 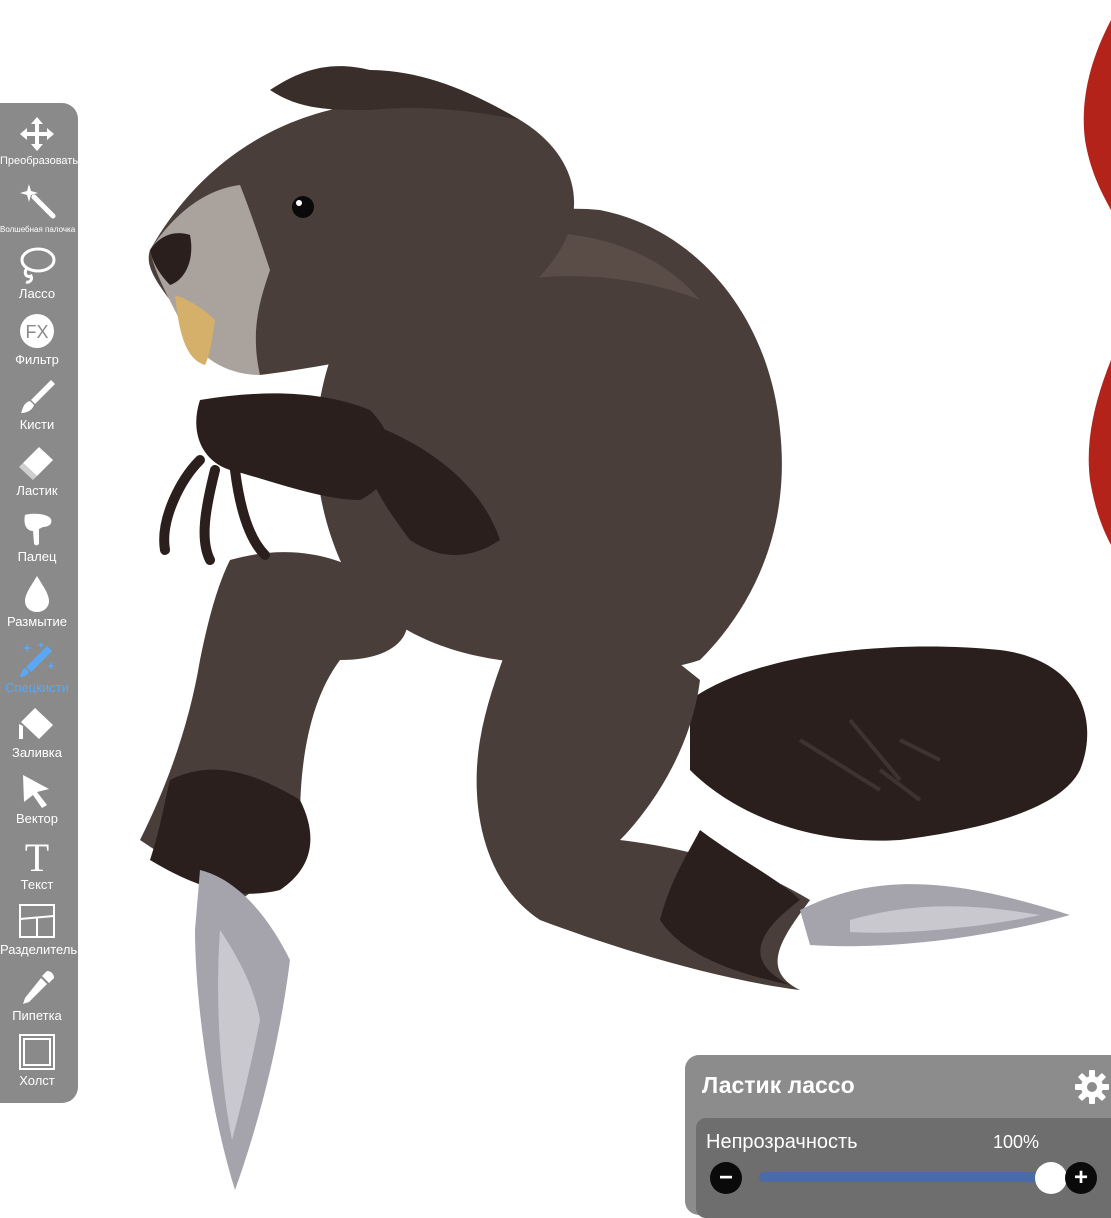 I want to click on tool-label: Преобразовать, so click(x=39, y=161).